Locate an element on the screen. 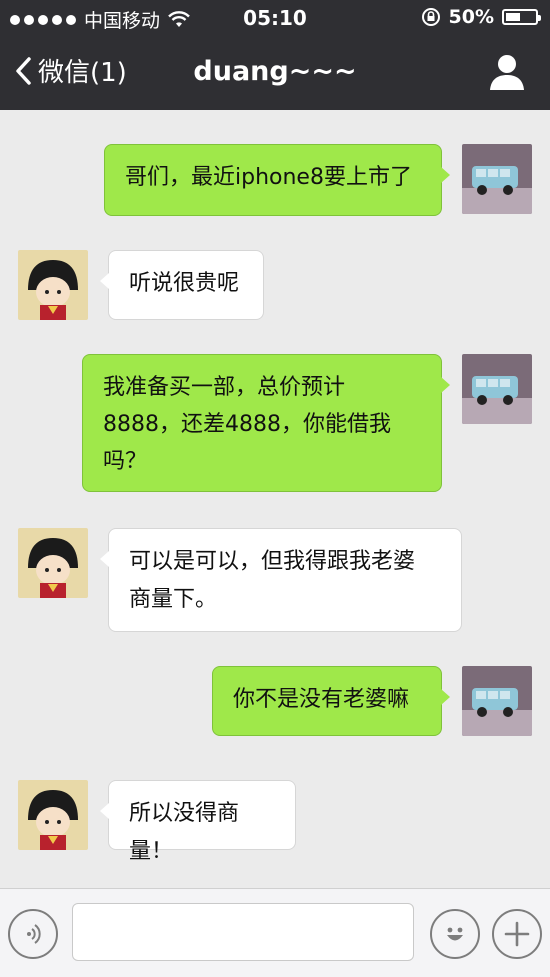 The width and height of the screenshot is (550, 977). status-right: 50% is located at coordinates (481, 17).